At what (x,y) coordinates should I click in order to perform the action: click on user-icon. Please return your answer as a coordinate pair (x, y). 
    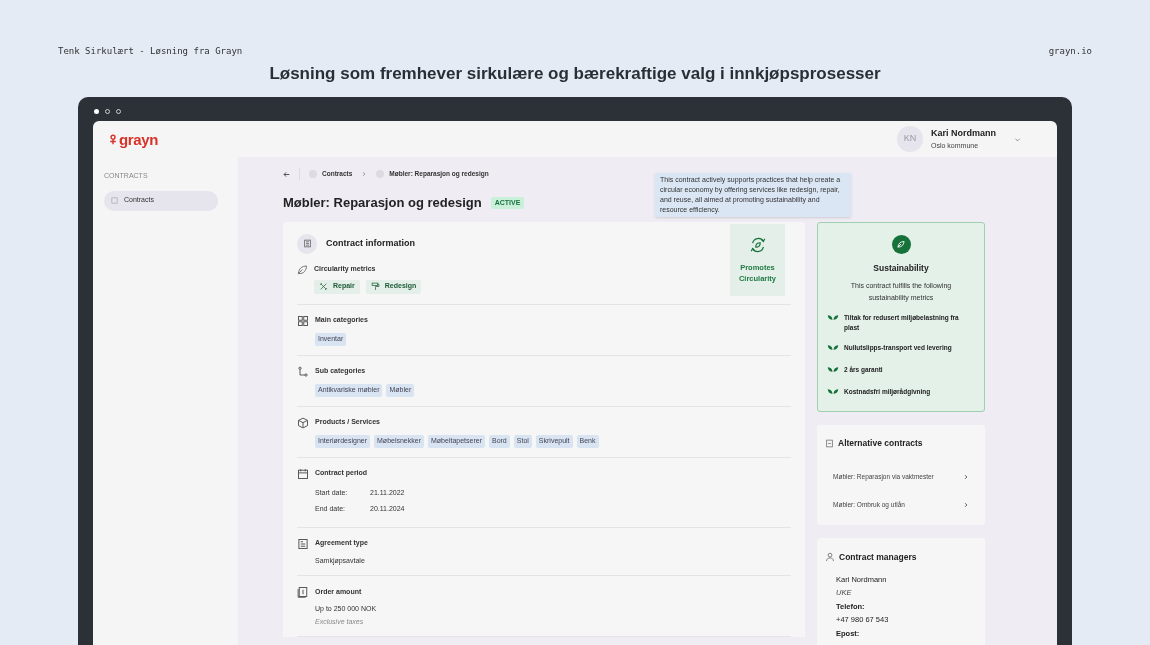
    Looking at the image, I should click on (830, 557).